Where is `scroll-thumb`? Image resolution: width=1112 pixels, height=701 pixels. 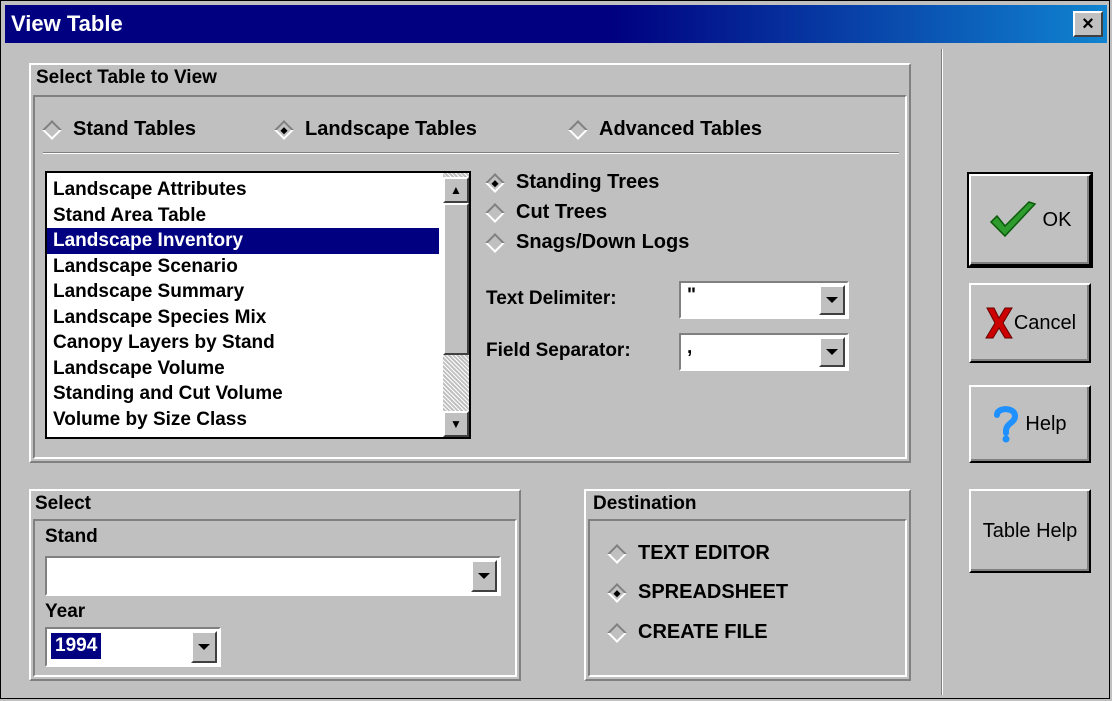 scroll-thumb is located at coordinates (456, 279).